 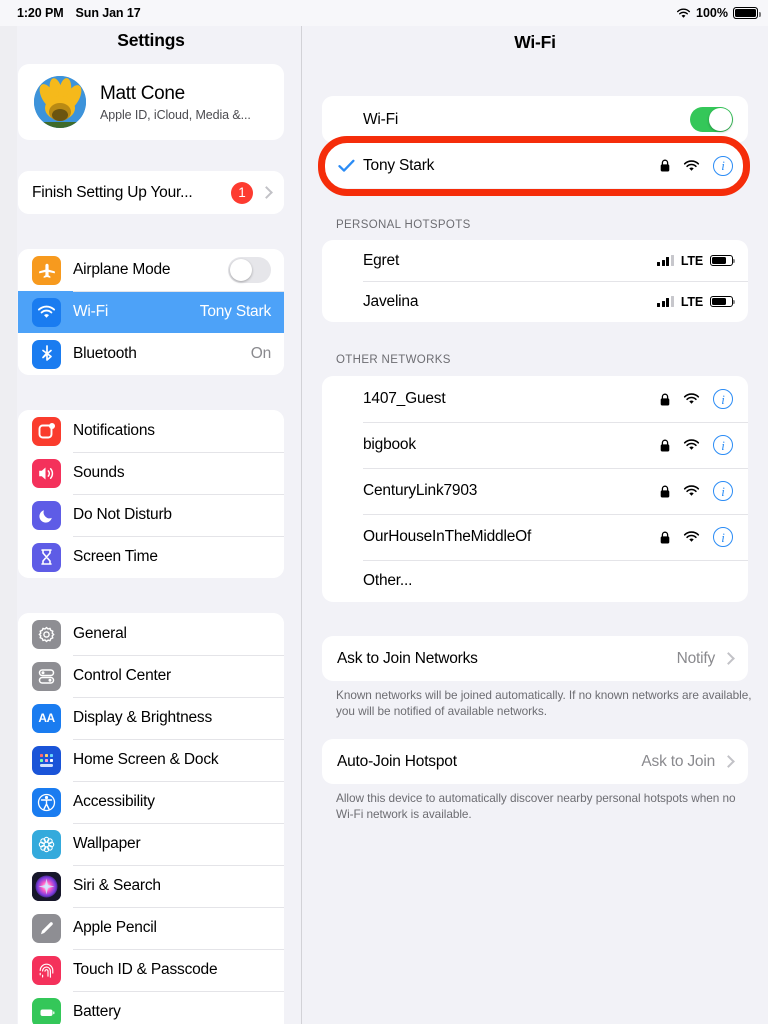 I want to click on sidebar-label-home-screen-dock: Home Screen & Dock, so click(x=146, y=759).